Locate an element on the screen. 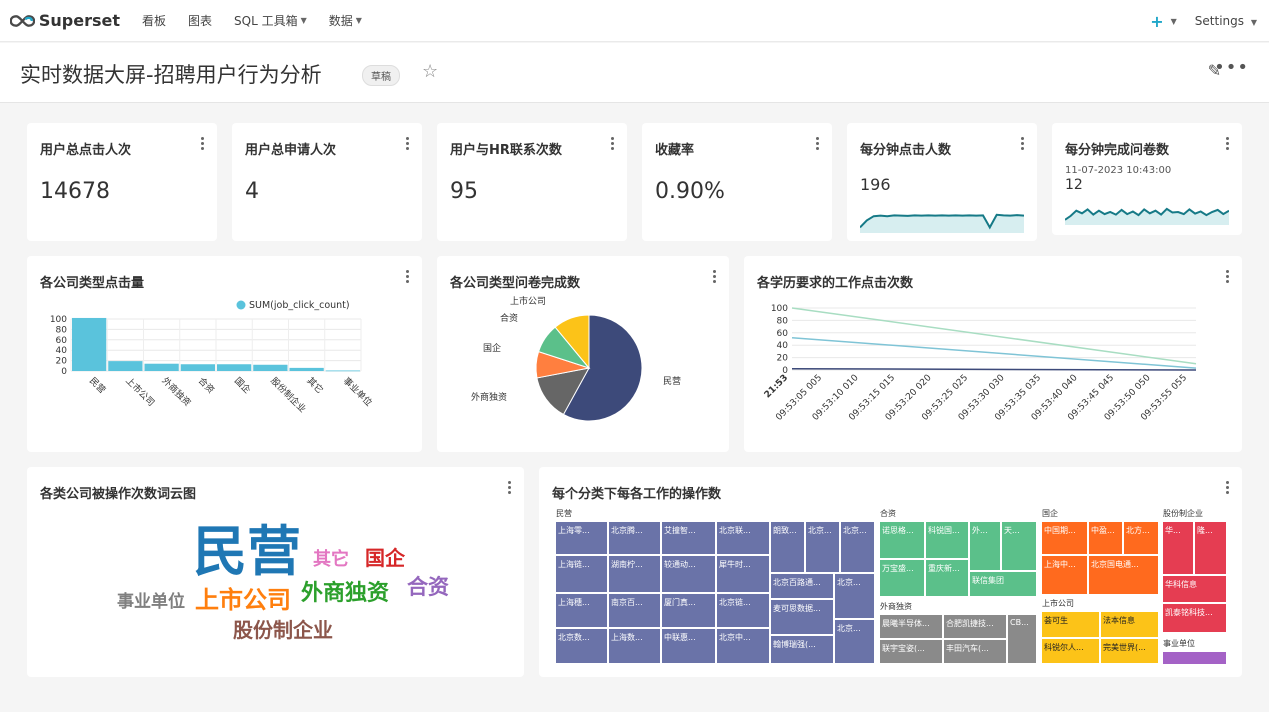 The image size is (1269, 712). settings-menu: Settings ▼ is located at coordinates (1226, 21).